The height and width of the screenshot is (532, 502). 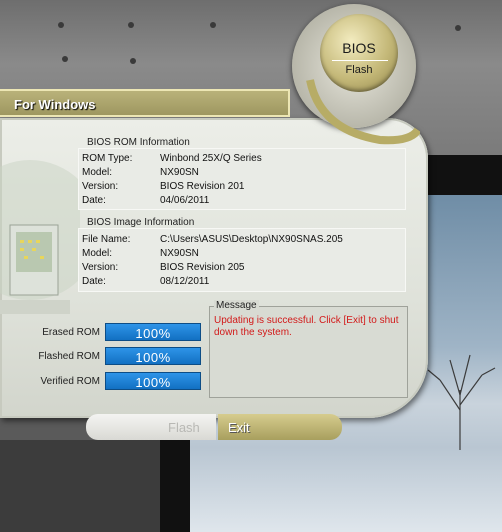 I want to click on erased-rom-label: Erased ROM, so click(x=71, y=332).